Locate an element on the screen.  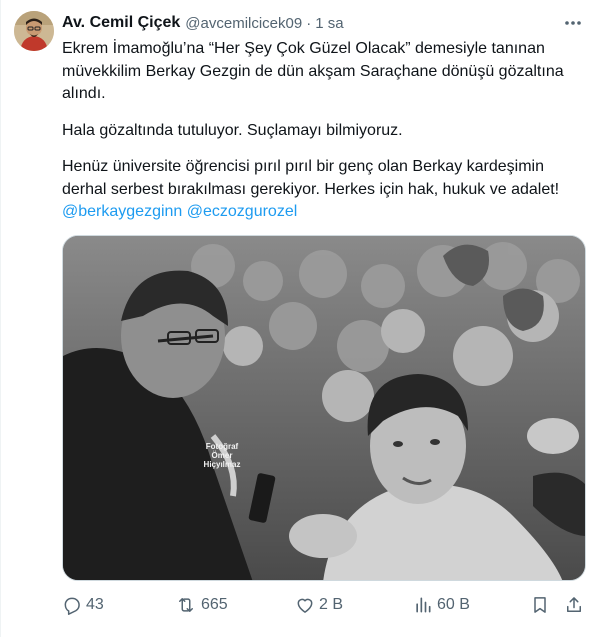
photo-watermark: Fotoğraf Ömer Hiçyılmaz is located at coordinates (222, 455).